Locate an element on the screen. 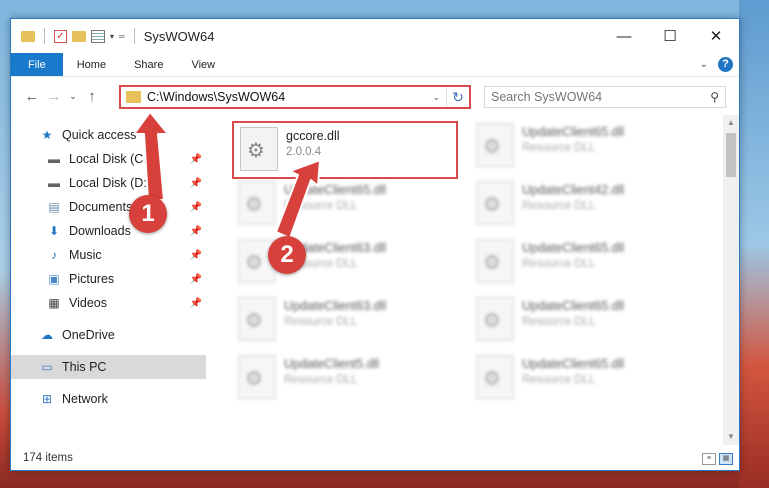 The height and width of the screenshot is (488, 769). title-bar: ✓ ▾ ═ SysWOW64 — ☐ ✕ is located at coordinates (375, 36).